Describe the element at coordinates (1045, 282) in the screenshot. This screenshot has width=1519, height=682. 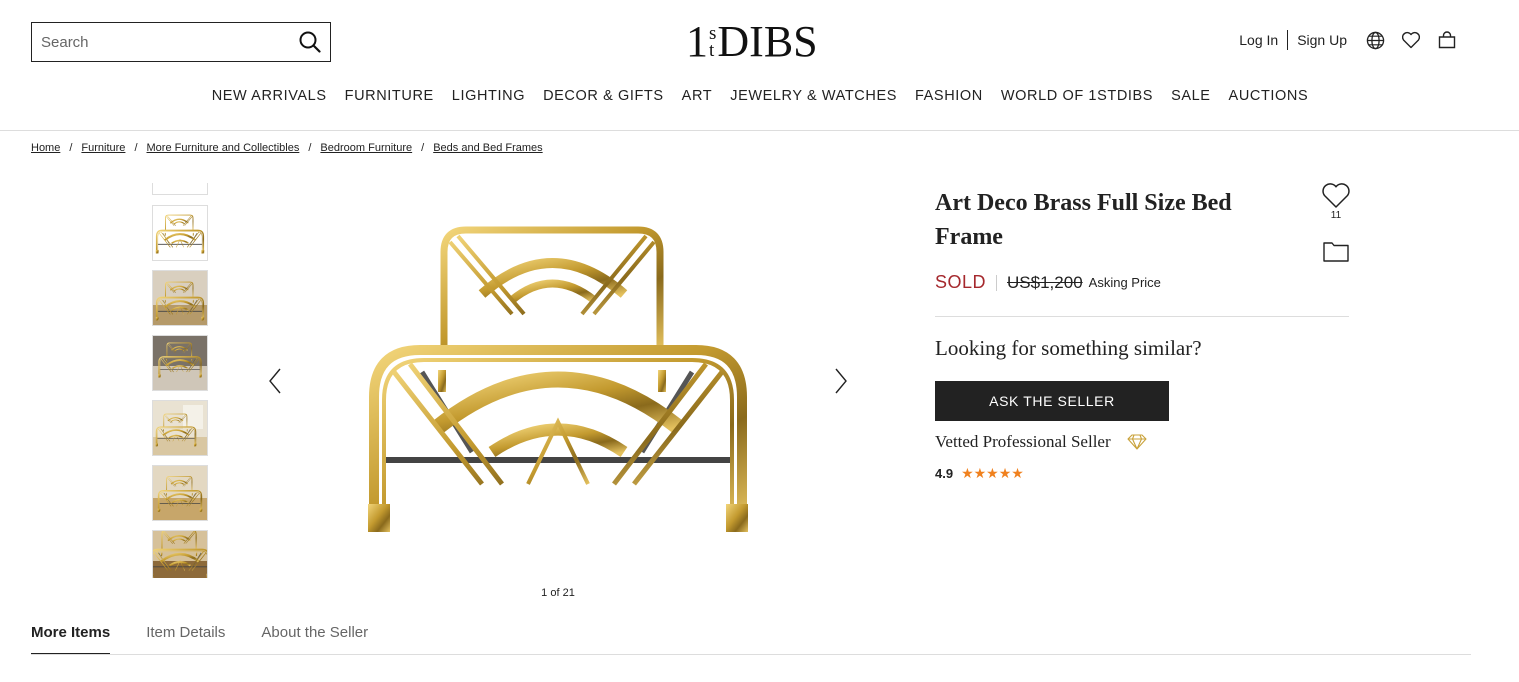
I see `asking-price: US$1,200` at that location.